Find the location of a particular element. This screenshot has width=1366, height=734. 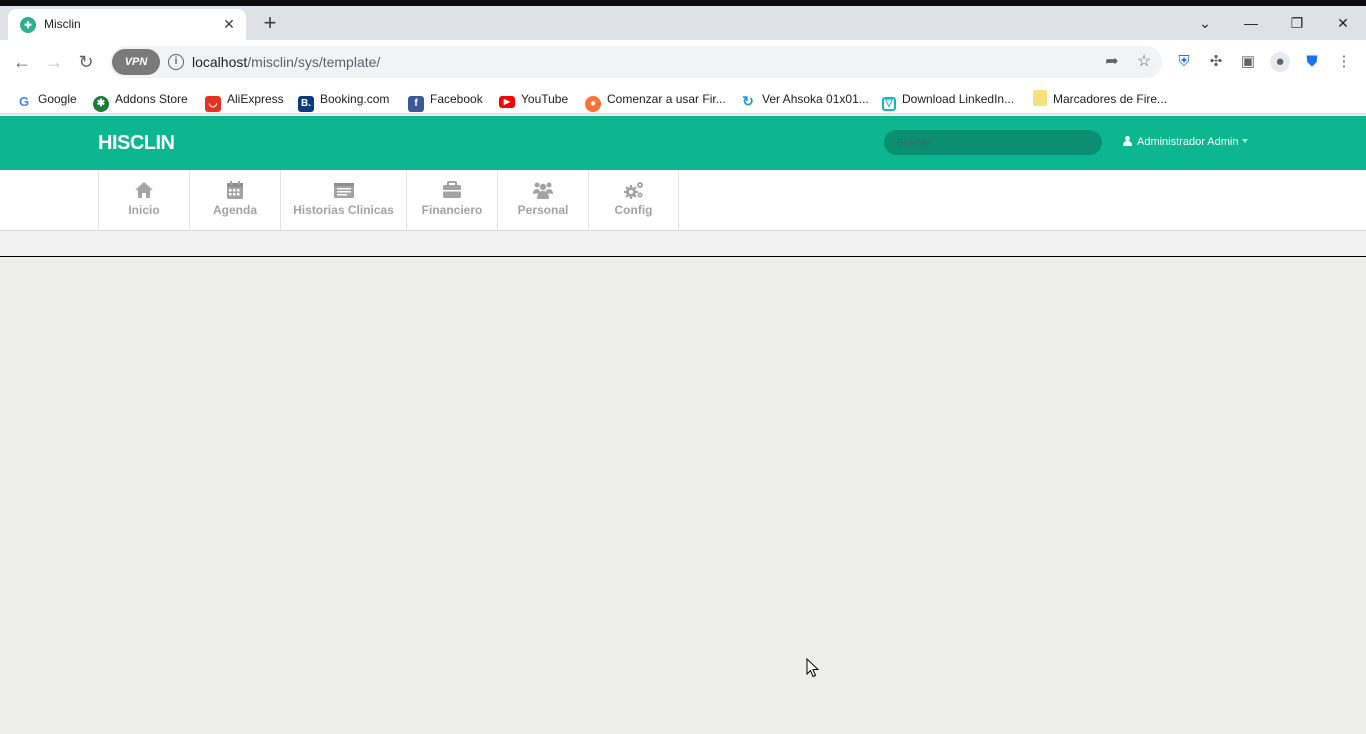

close-window-button: ✕ is located at coordinates (1343, 23).